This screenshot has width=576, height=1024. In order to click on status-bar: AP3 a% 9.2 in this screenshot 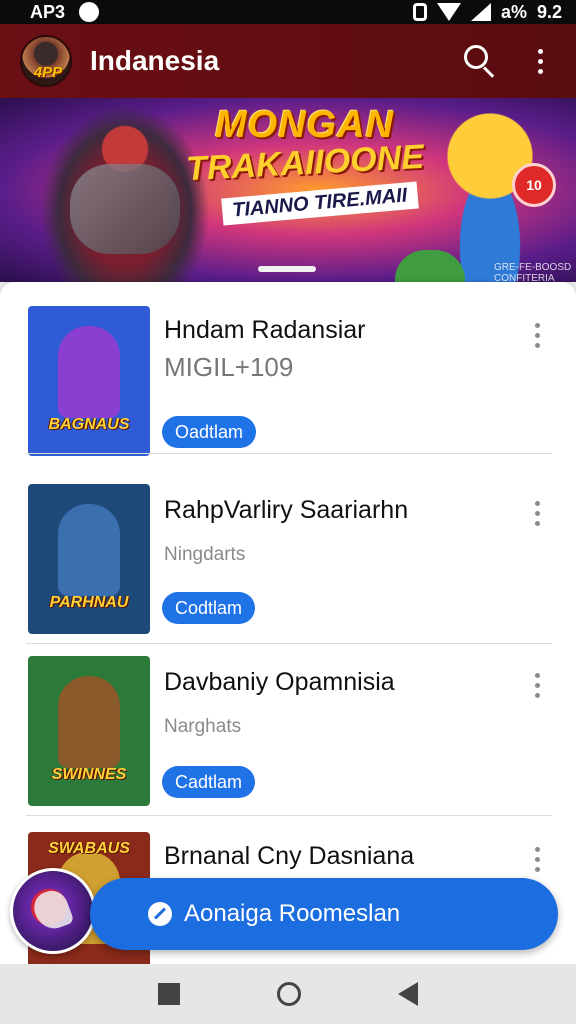, I will do `click(288, 12)`.